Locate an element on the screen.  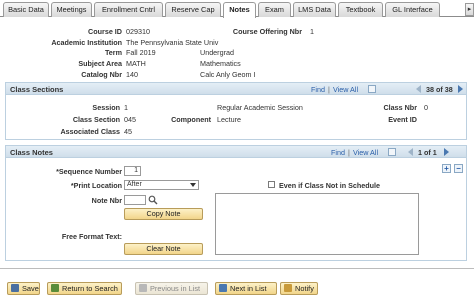
return-label: Return to Search is located at coordinates (90, 288).